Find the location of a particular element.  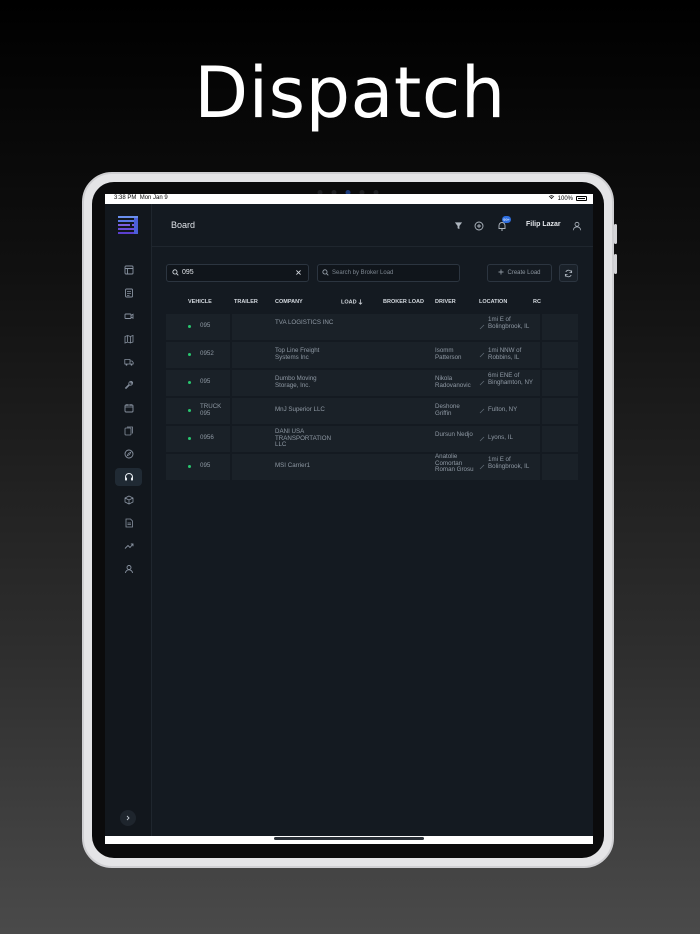

top-header: Board 99+ Filip Lazar is located at coordinates (372, 225).